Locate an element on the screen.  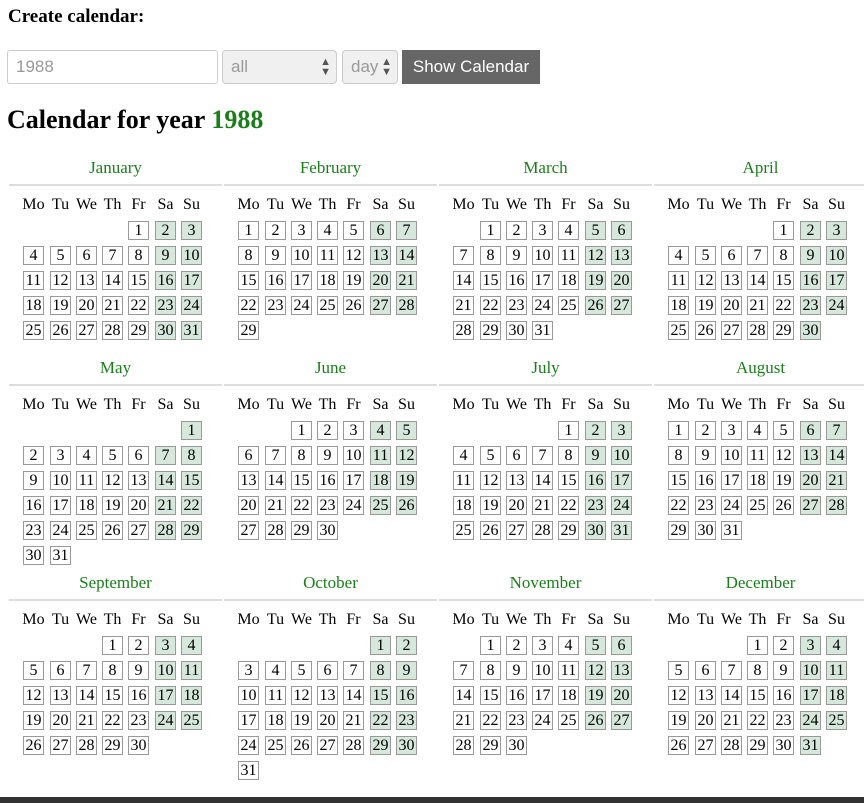
day-cell: 20 is located at coordinates (516, 505).